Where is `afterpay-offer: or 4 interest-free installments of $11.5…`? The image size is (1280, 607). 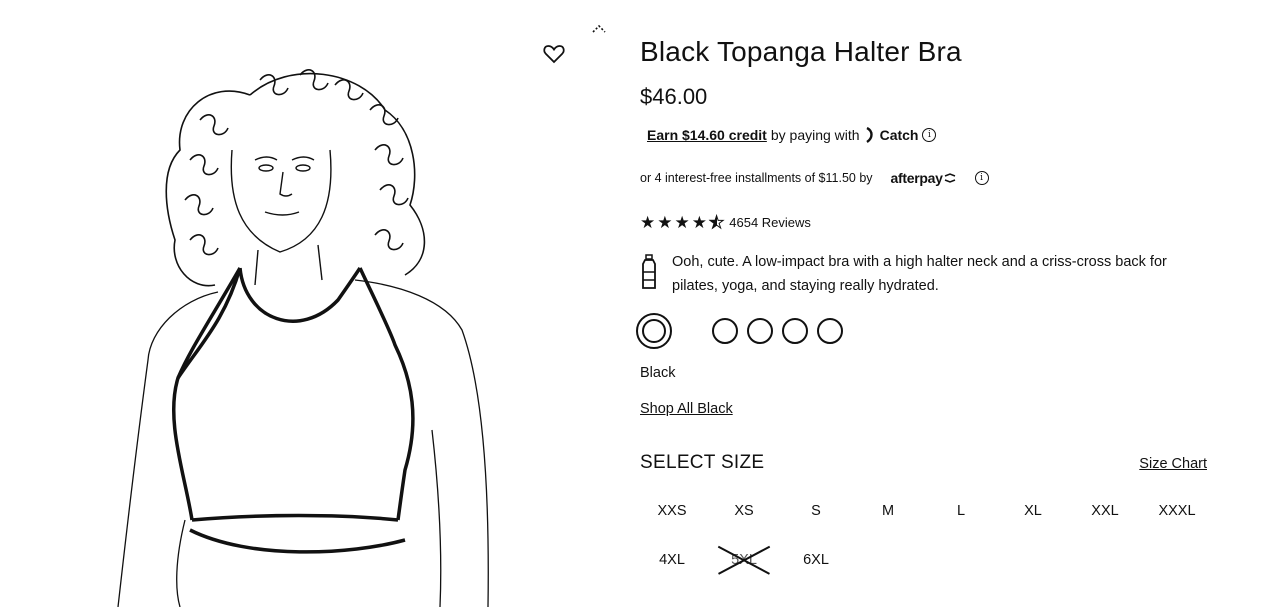 afterpay-offer: or 4 interest-free installments of $11.5… is located at coordinates (814, 178).